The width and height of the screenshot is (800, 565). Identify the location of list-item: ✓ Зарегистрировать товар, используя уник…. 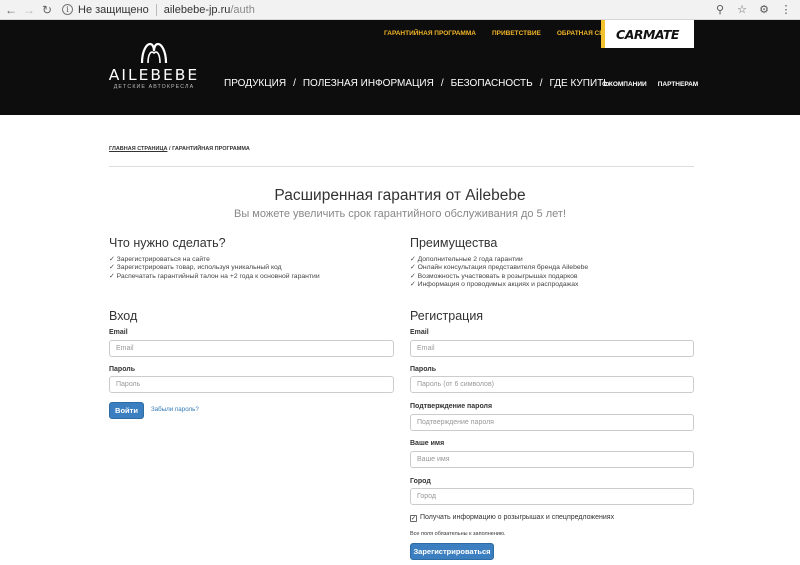
(195, 268).